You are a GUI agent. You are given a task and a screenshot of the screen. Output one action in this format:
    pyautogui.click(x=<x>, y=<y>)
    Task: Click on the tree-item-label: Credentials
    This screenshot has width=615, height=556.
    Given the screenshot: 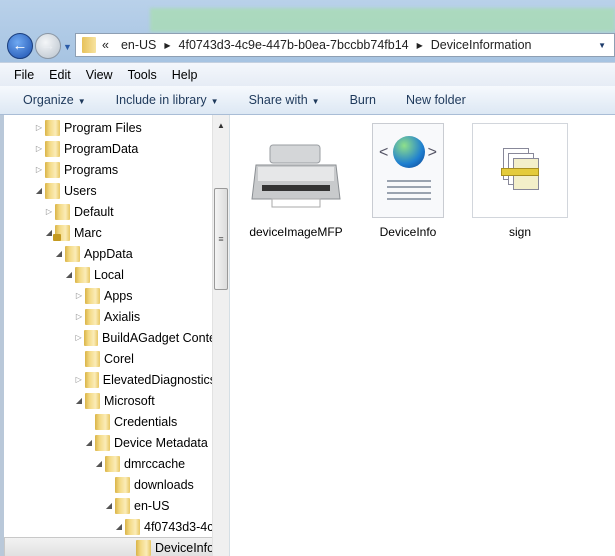 What is the action you would take?
    pyautogui.click(x=146, y=421)
    